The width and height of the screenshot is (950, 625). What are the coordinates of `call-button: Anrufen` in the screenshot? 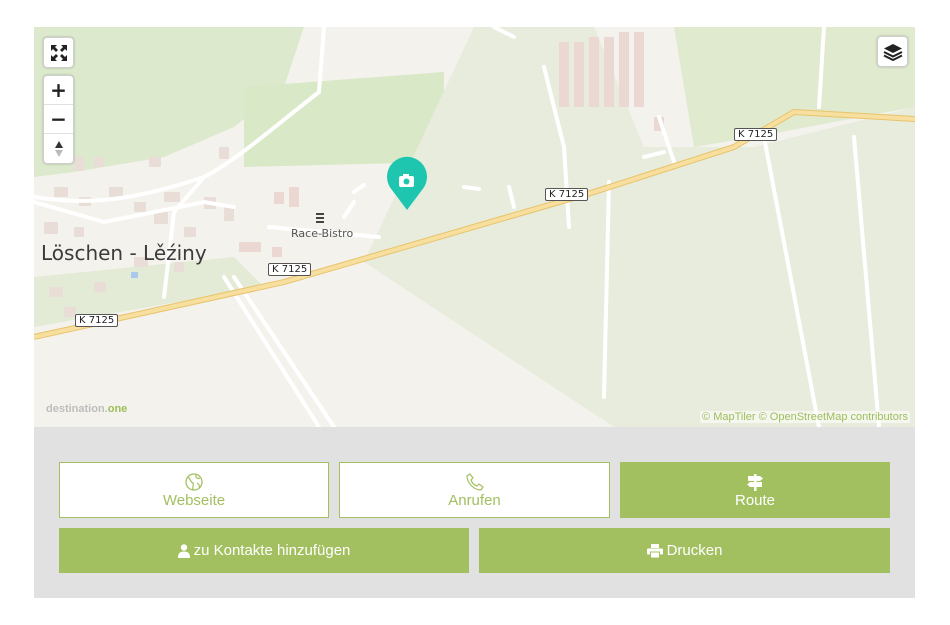 It's located at (474, 490).